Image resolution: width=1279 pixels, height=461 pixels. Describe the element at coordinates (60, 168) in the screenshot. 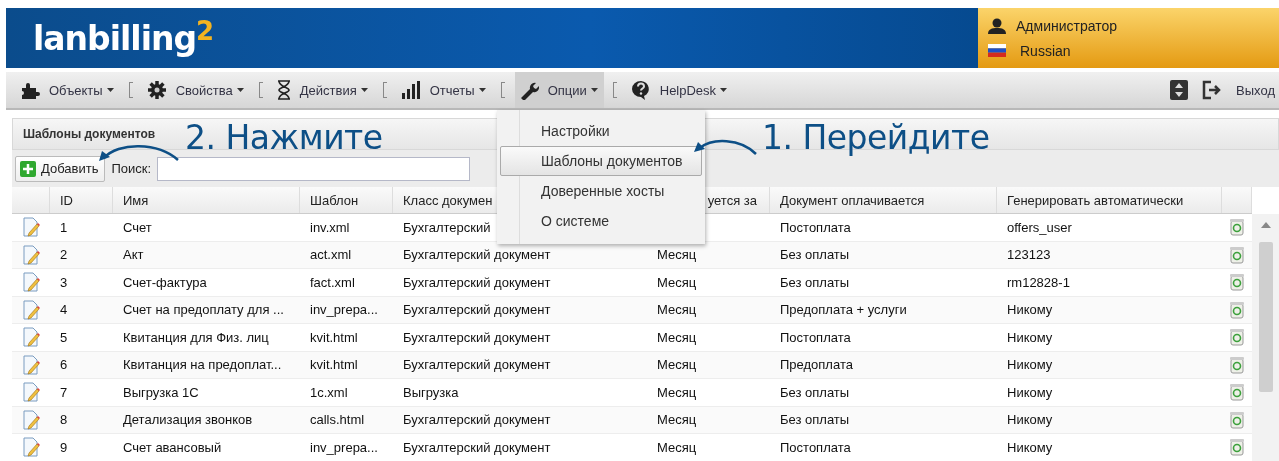

I see `add-button: Добавить` at that location.